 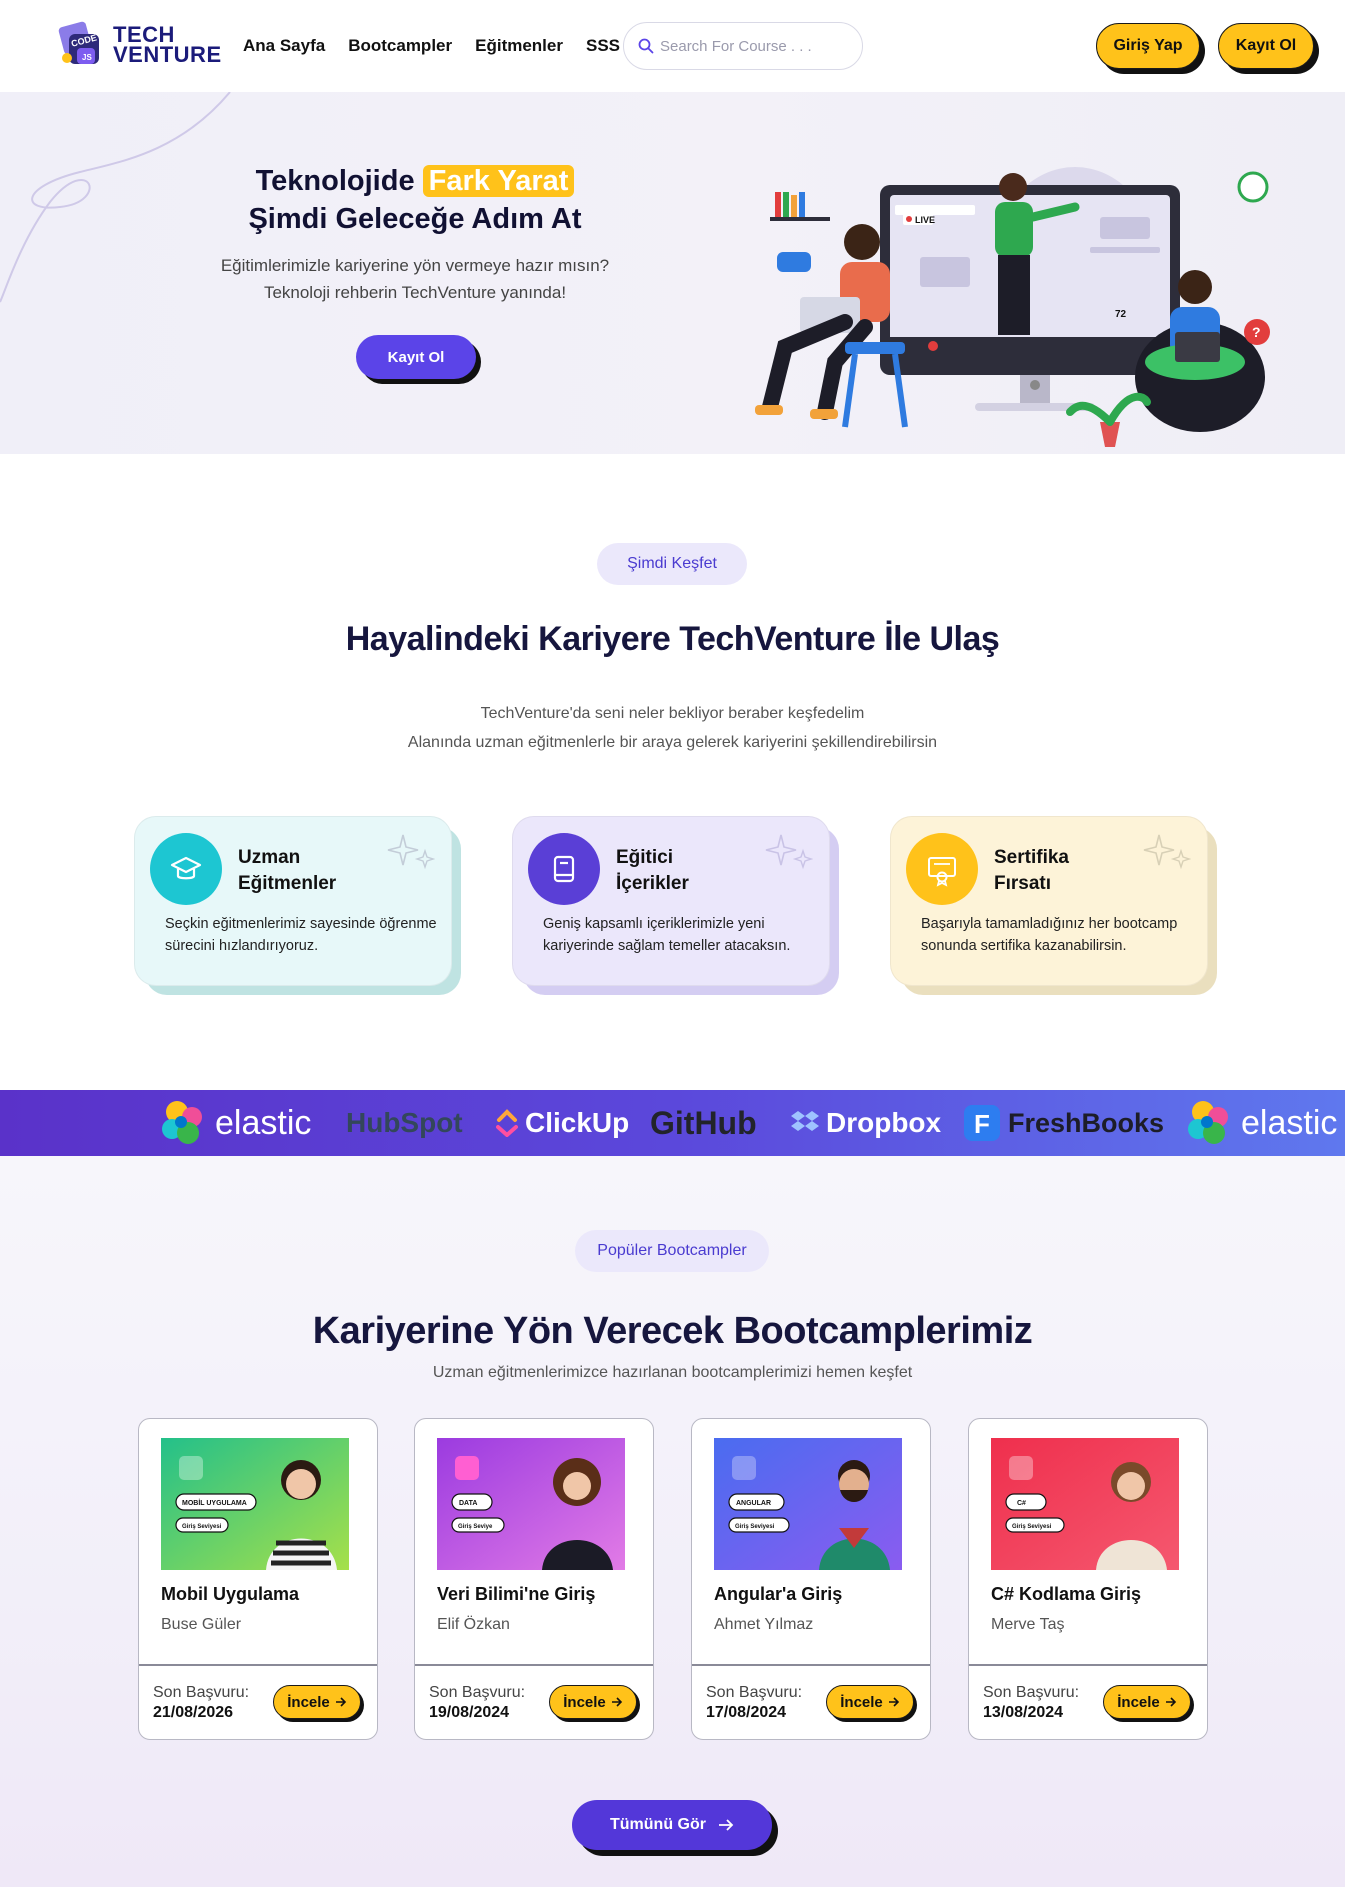 What do you see at coordinates (603, 46) in the screenshot?
I see `nav-faq: SSS` at bounding box center [603, 46].